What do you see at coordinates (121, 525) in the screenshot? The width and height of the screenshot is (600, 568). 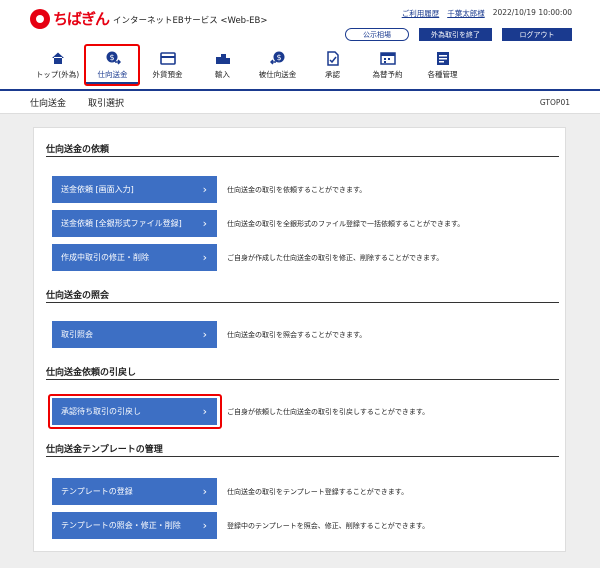 I see `button-label: テンプレートの照会・修正・削除` at bounding box center [121, 525].